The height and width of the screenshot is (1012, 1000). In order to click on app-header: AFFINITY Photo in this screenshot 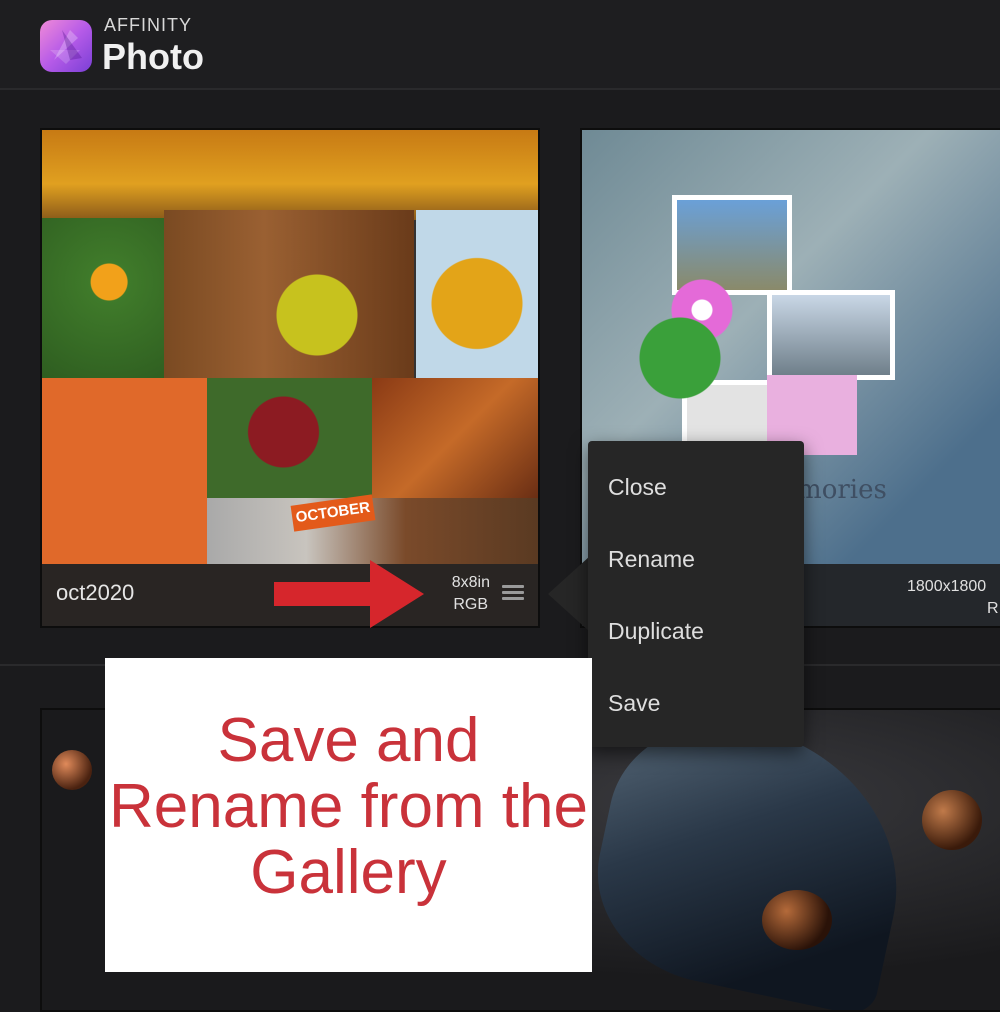, I will do `click(500, 45)`.